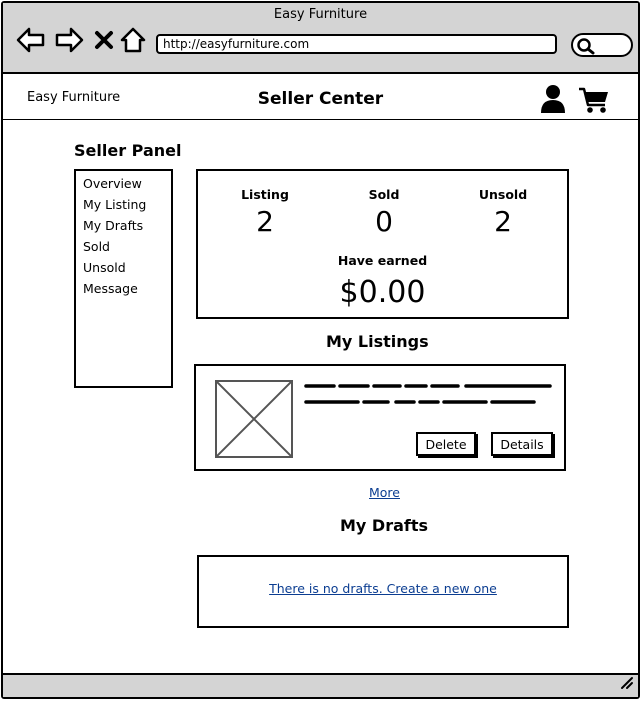 The height and width of the screenshot is (701, 642). What do you see at coordinates (31, 40) in the screenshot?
I see `back-arrow-icon` at bounding box center [31, 40].